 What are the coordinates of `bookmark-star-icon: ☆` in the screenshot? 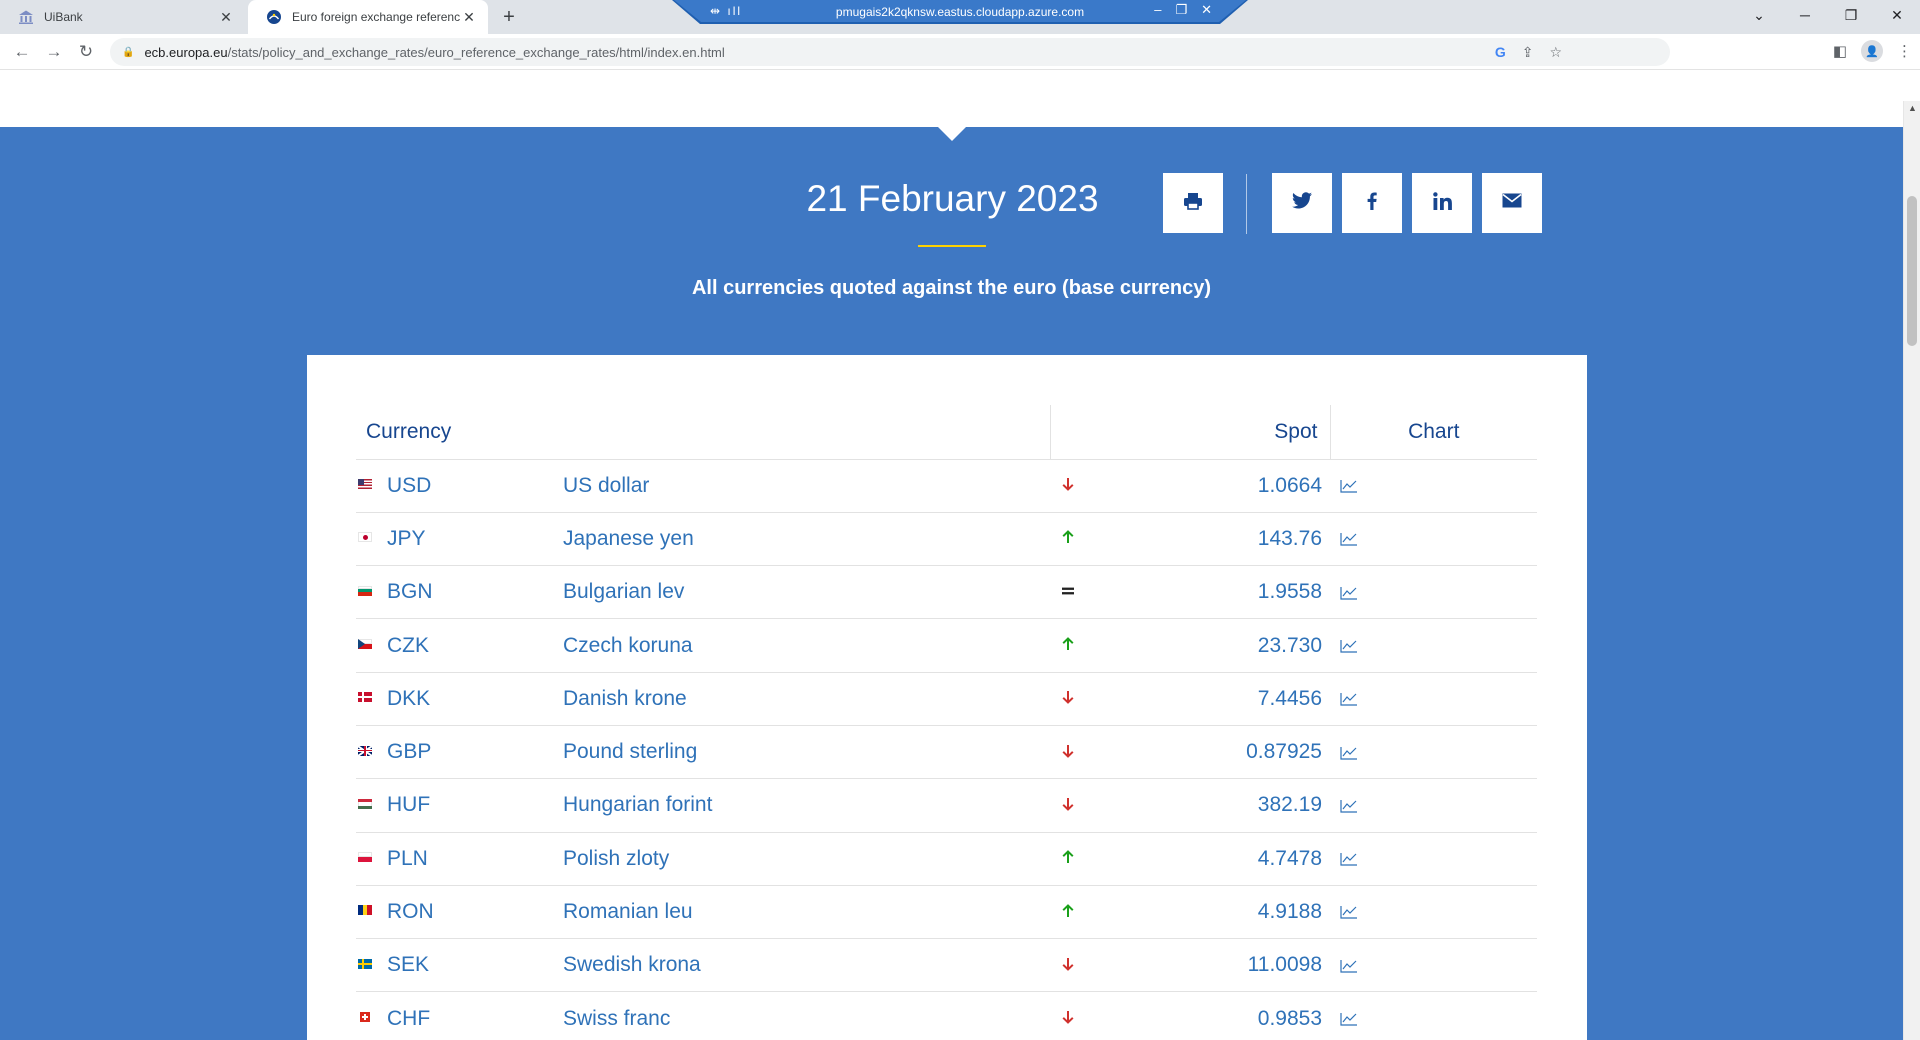 It's located at (1555, 52).